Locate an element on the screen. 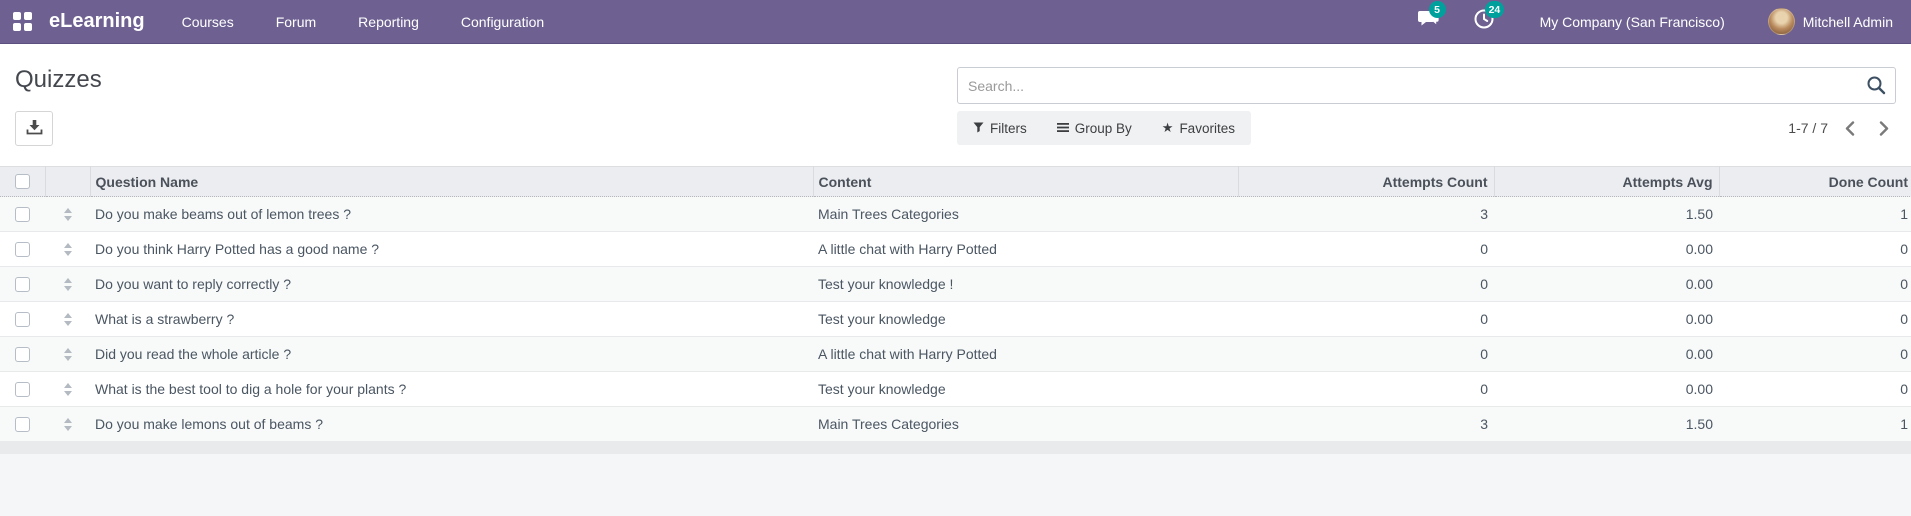 The height and width of the screenshot is (516, 1911). pager-range: 1-7 / 7 is located at coordinates (1808, 128).